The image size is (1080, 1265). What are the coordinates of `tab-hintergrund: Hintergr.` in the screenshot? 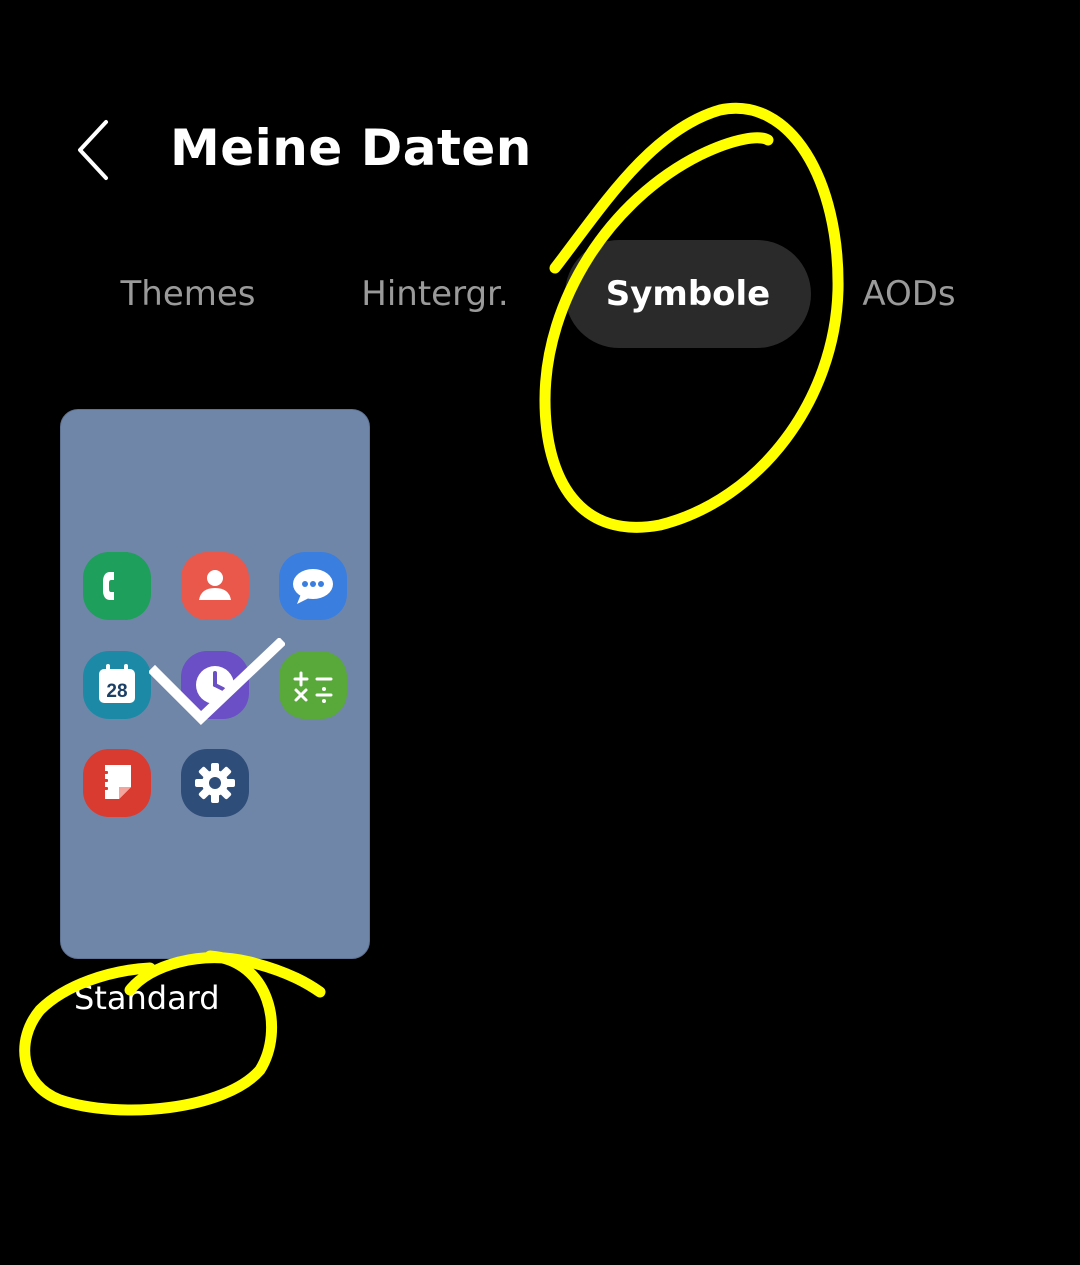 It's located at (435, 294).